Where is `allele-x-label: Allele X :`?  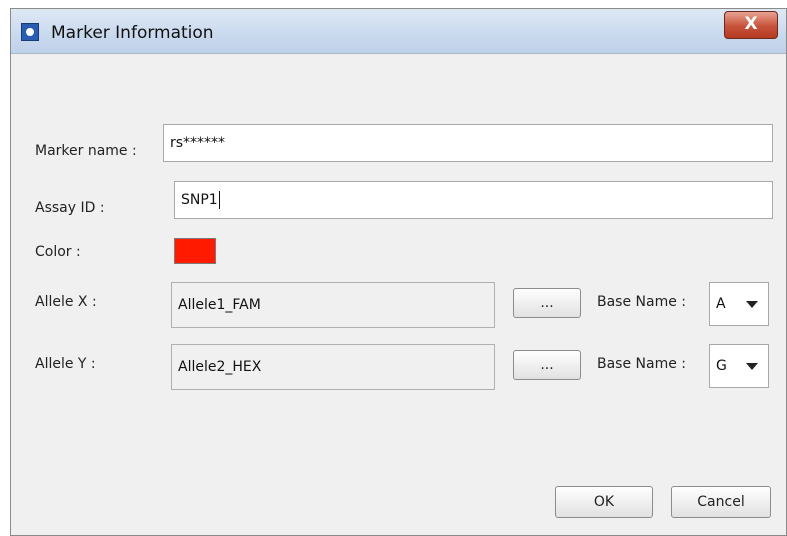 allele-x-label: Allele X : is located at coordinates (66, 302).